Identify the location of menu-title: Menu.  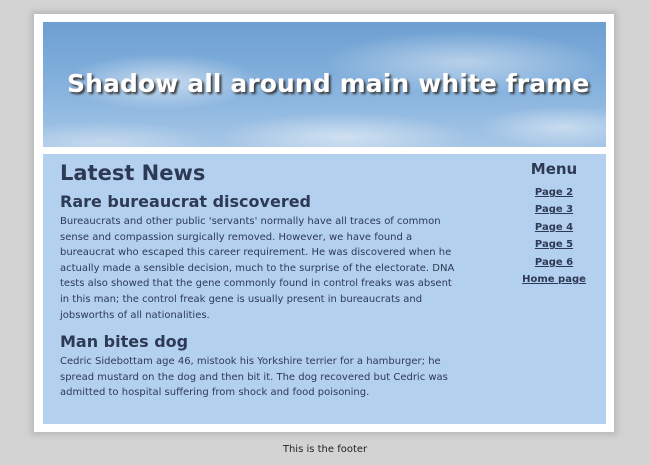
(554, 169).